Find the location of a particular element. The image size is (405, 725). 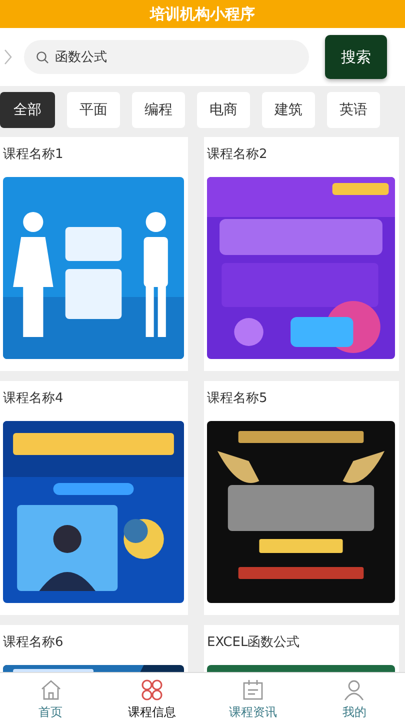

search-button: 搜索 is located at coordinates (356, 57).